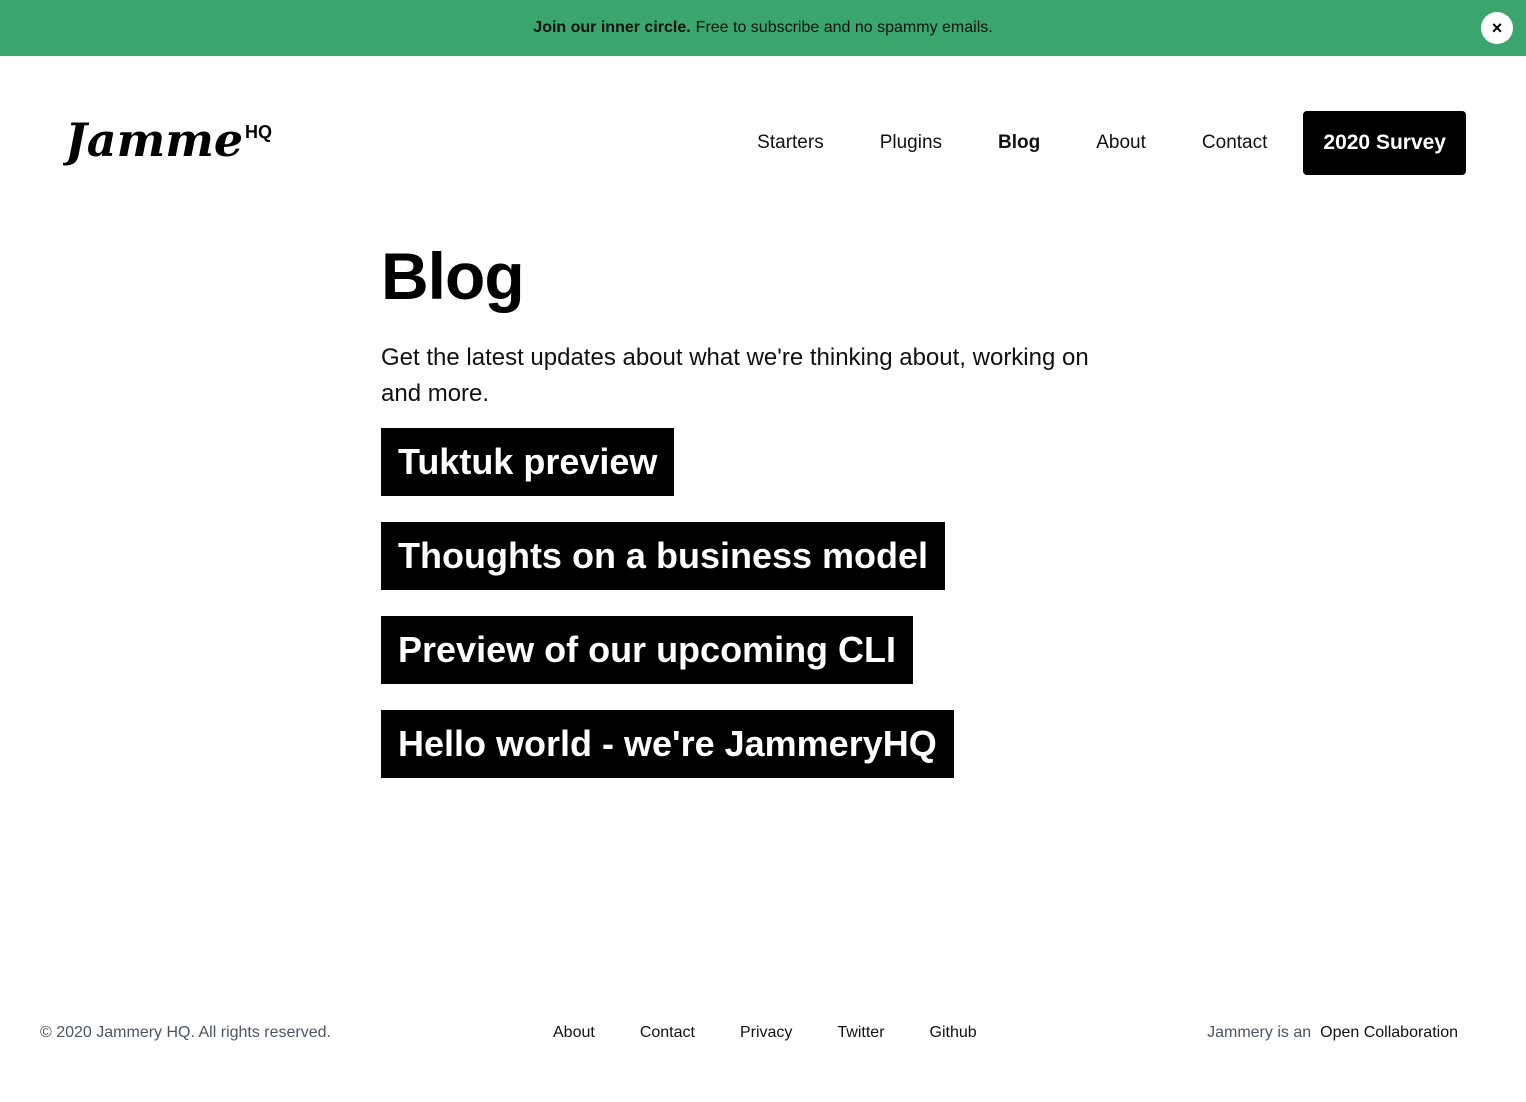  Describe the element at coordinates (667, 1033) in the screenshot. I see `footer-link-contact: Contact` at that location.